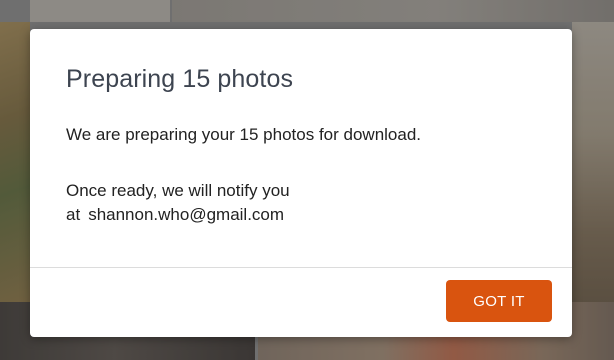  Describe the element at coordinates (499, 301) in the screenshot. I see `got-it-button: GOT IT` at that location.